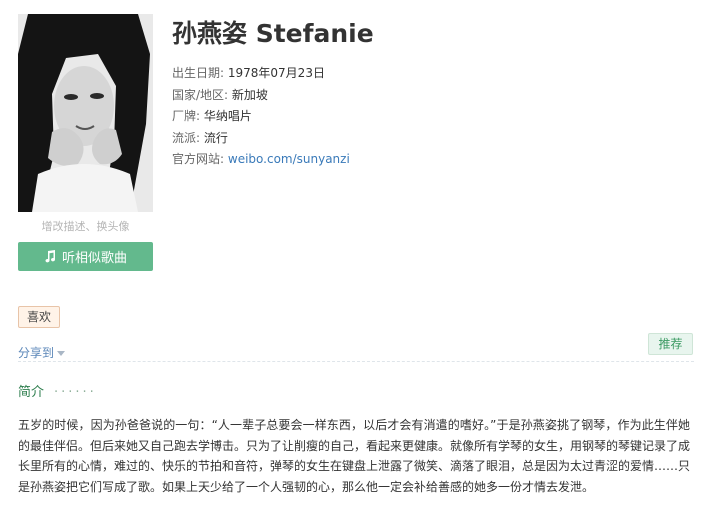 This screenshot has height=531, width=706. Describe the element at coordinates (39, 317) in the screenshot. I see `like-button: 喜欢` at that location.